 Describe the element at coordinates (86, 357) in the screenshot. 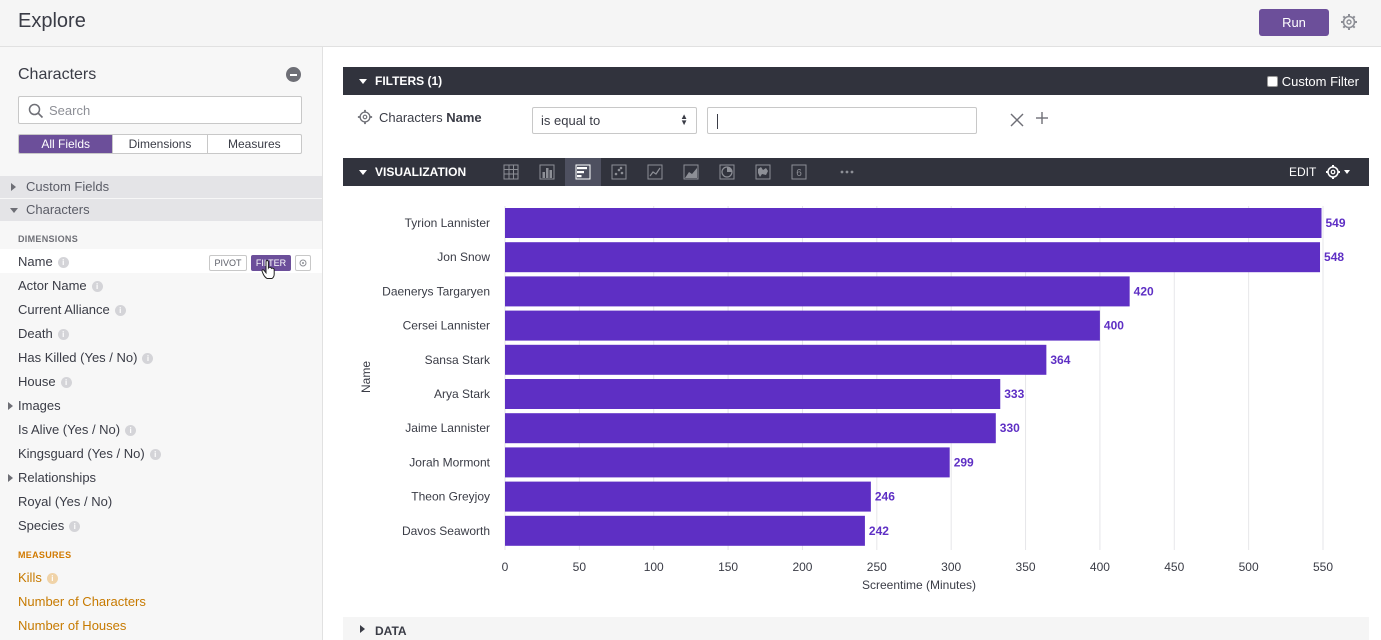

I see `field-has-killed: Has Killed (Yes / No) i` at that location.